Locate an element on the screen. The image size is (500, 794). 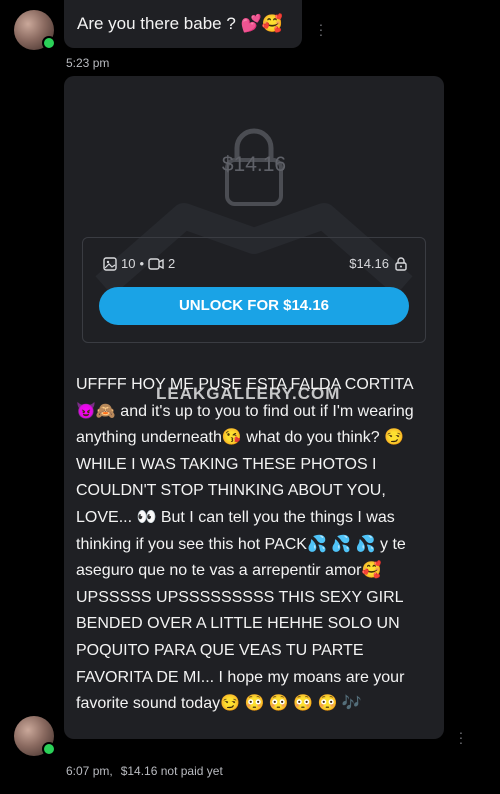
price-small: $14.16 is located at coordinates (369, 263).